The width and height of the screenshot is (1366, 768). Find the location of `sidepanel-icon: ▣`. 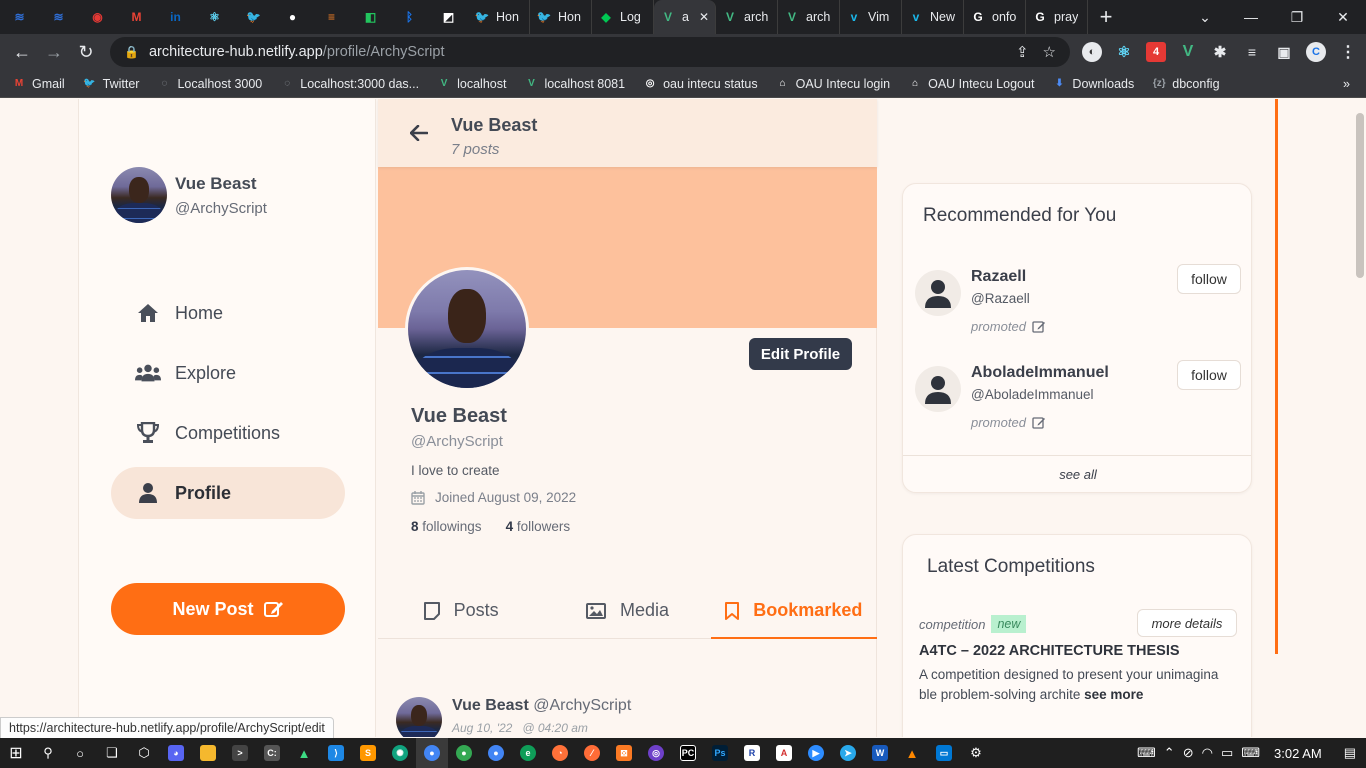

sidepanel-icon: ▣ is located at coordinates (1284, 52).